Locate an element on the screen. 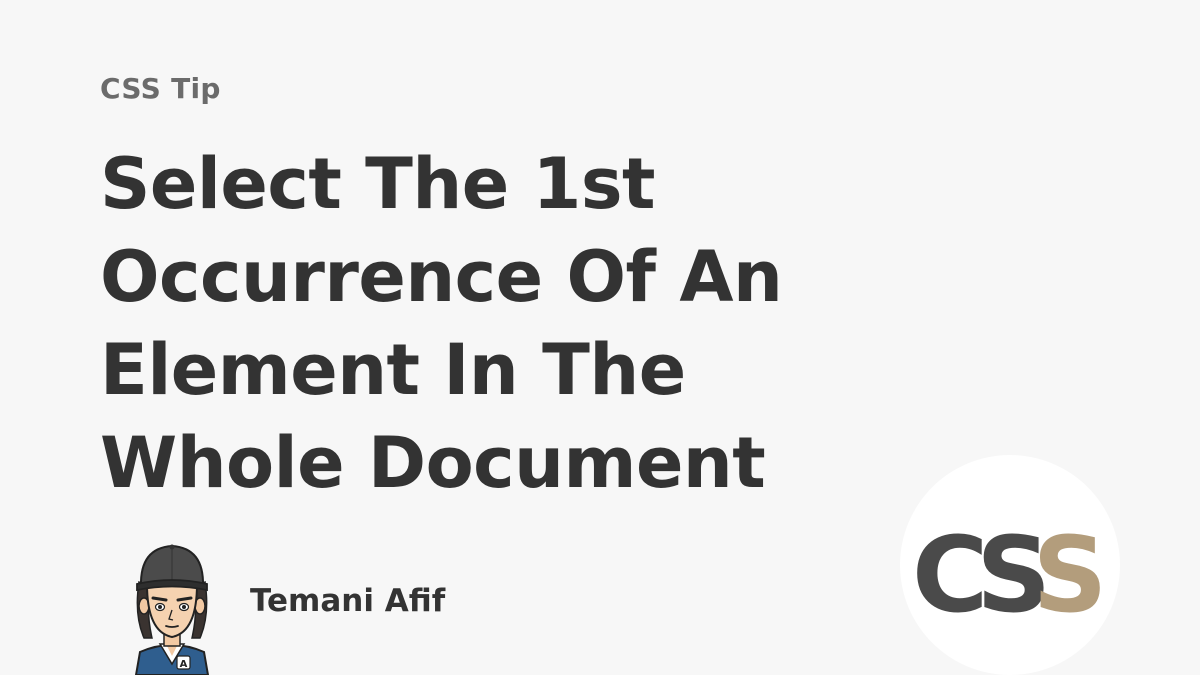 This screenshot has height=675, width=1200. title-line: Occurrence Of An is located at coordinates (441, 277).